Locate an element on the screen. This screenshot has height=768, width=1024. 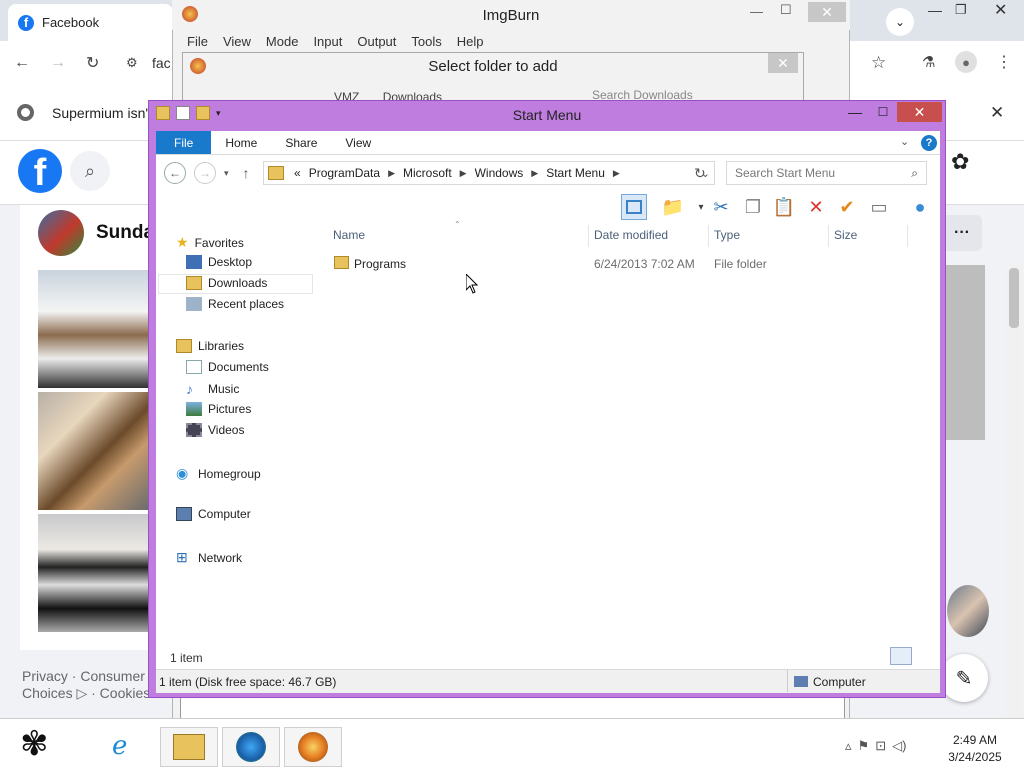
tab-share: Share is located at coordinates (301, 142).